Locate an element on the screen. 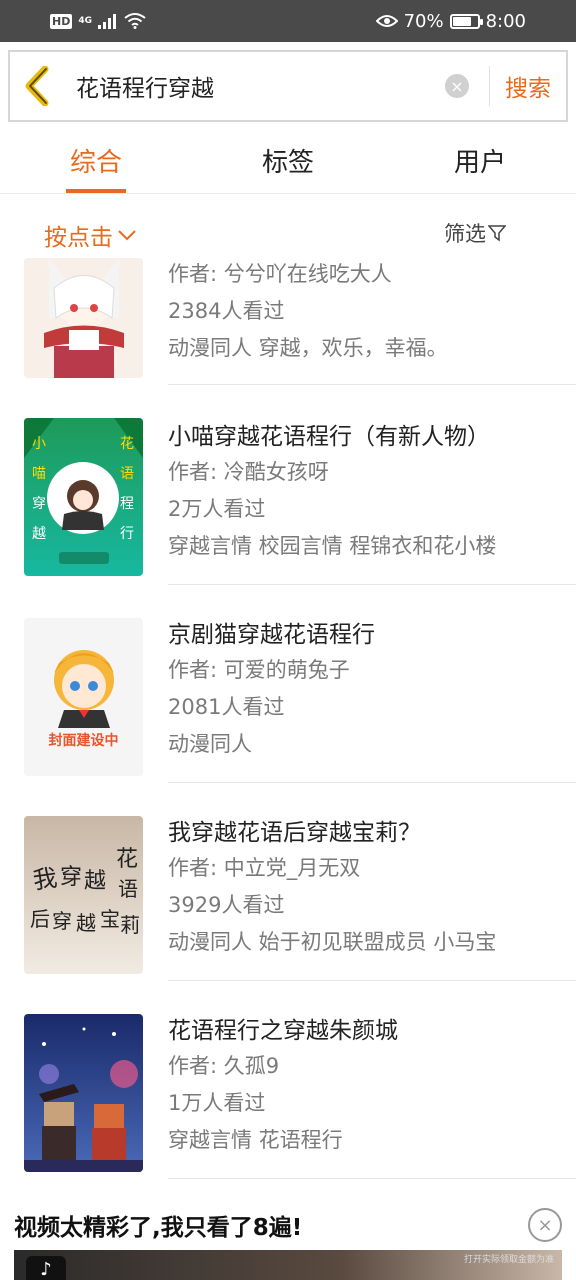 This screenshot has height=1280, width=576. status-bar: HD 4G 70% 8:00 is located at coordinates (288, 21).